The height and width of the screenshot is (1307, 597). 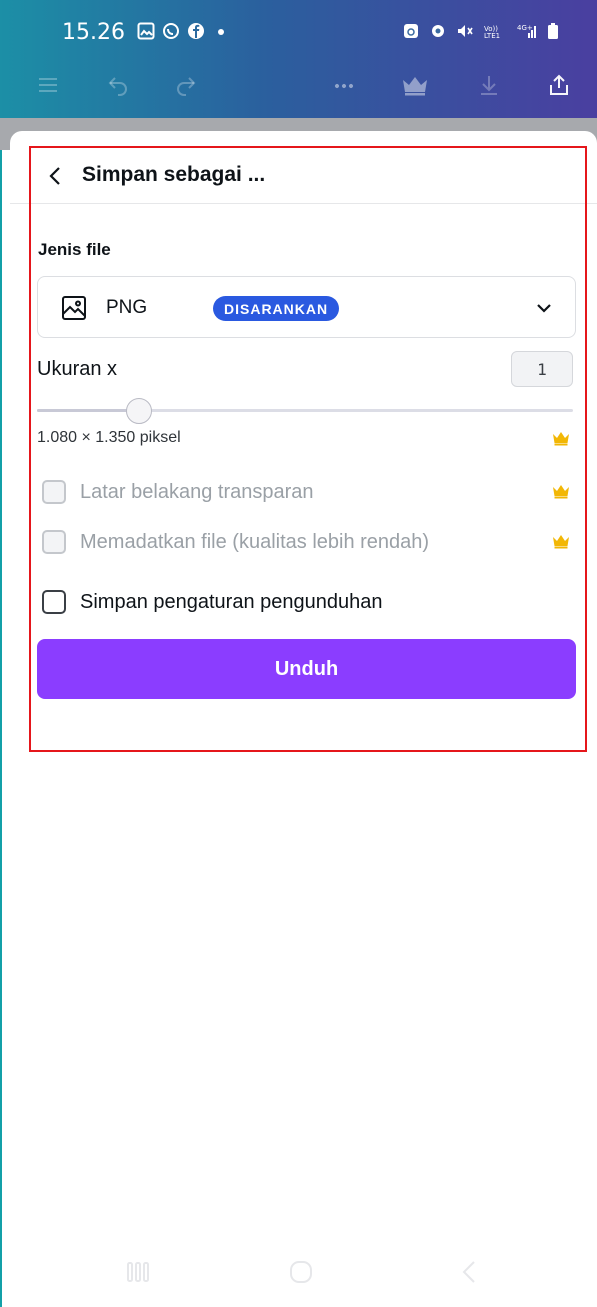 What do you see at coordinates (1, 653) in the screenshot?
I see `left-edge-line` at bounding box center [1, 653].